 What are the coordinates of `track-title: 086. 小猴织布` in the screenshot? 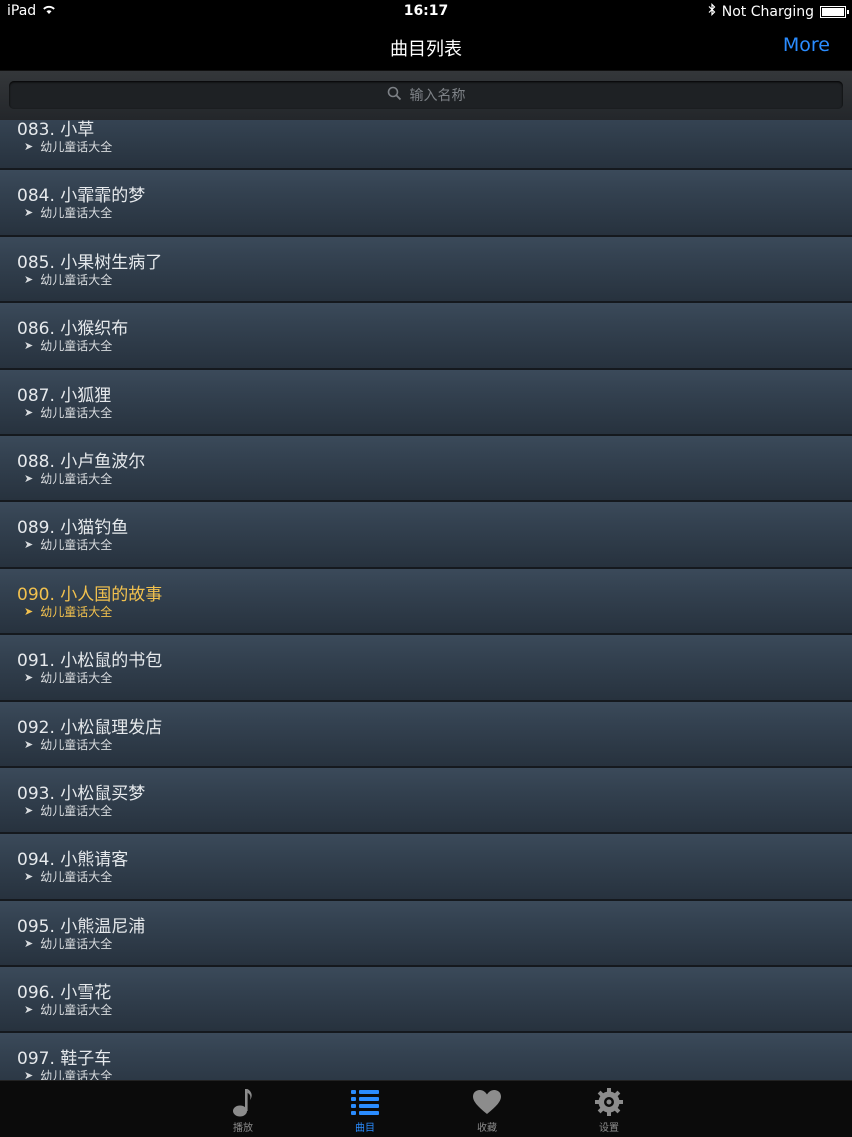 It's located at (73, 329).